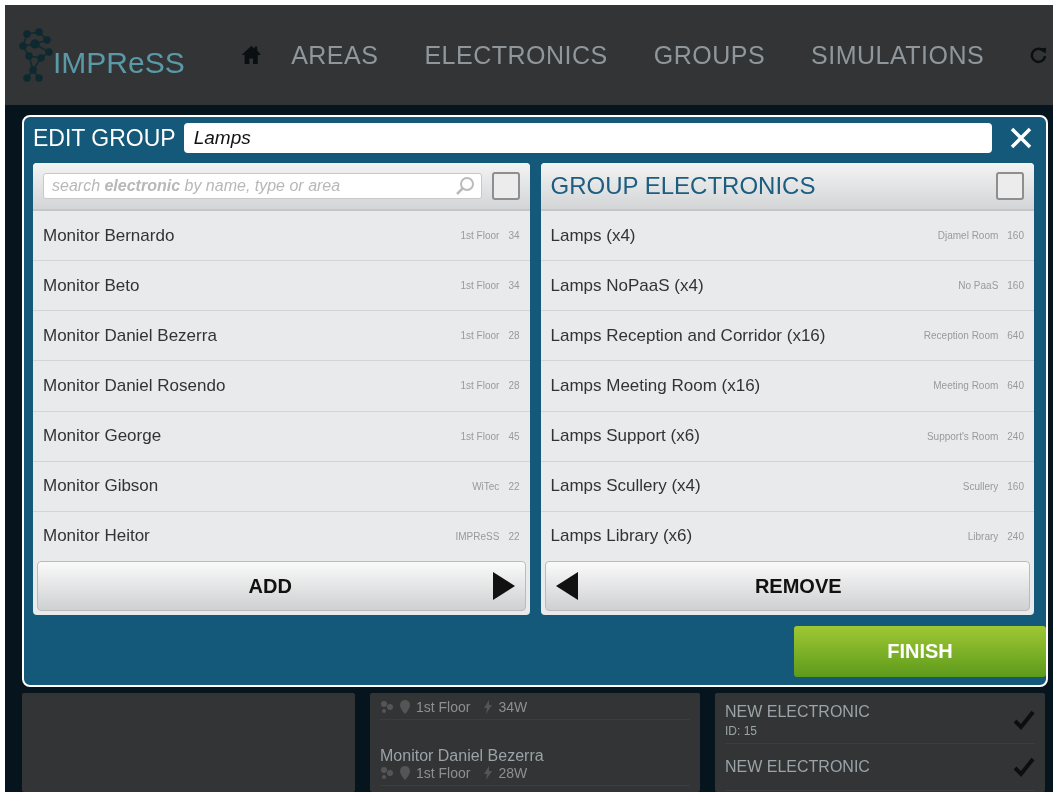 Image resolution: width=1058 pixels, height=796 pixels. Describe the element at coordinates (281, 436) in the screenshot. I see `list-item: Monitor George 1st Floor 45` at that location.